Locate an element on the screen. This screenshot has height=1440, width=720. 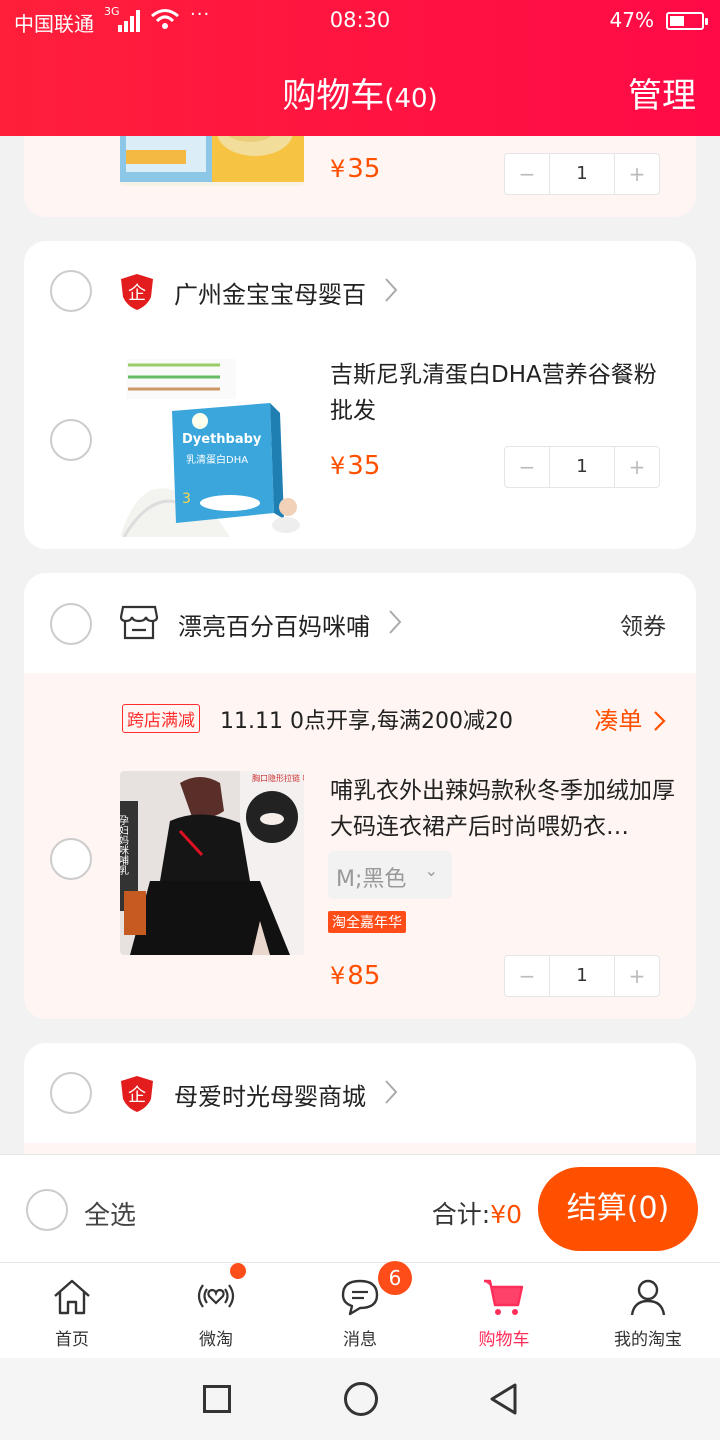
tab-label: 购物车 is located at coordinates (504, 1340).